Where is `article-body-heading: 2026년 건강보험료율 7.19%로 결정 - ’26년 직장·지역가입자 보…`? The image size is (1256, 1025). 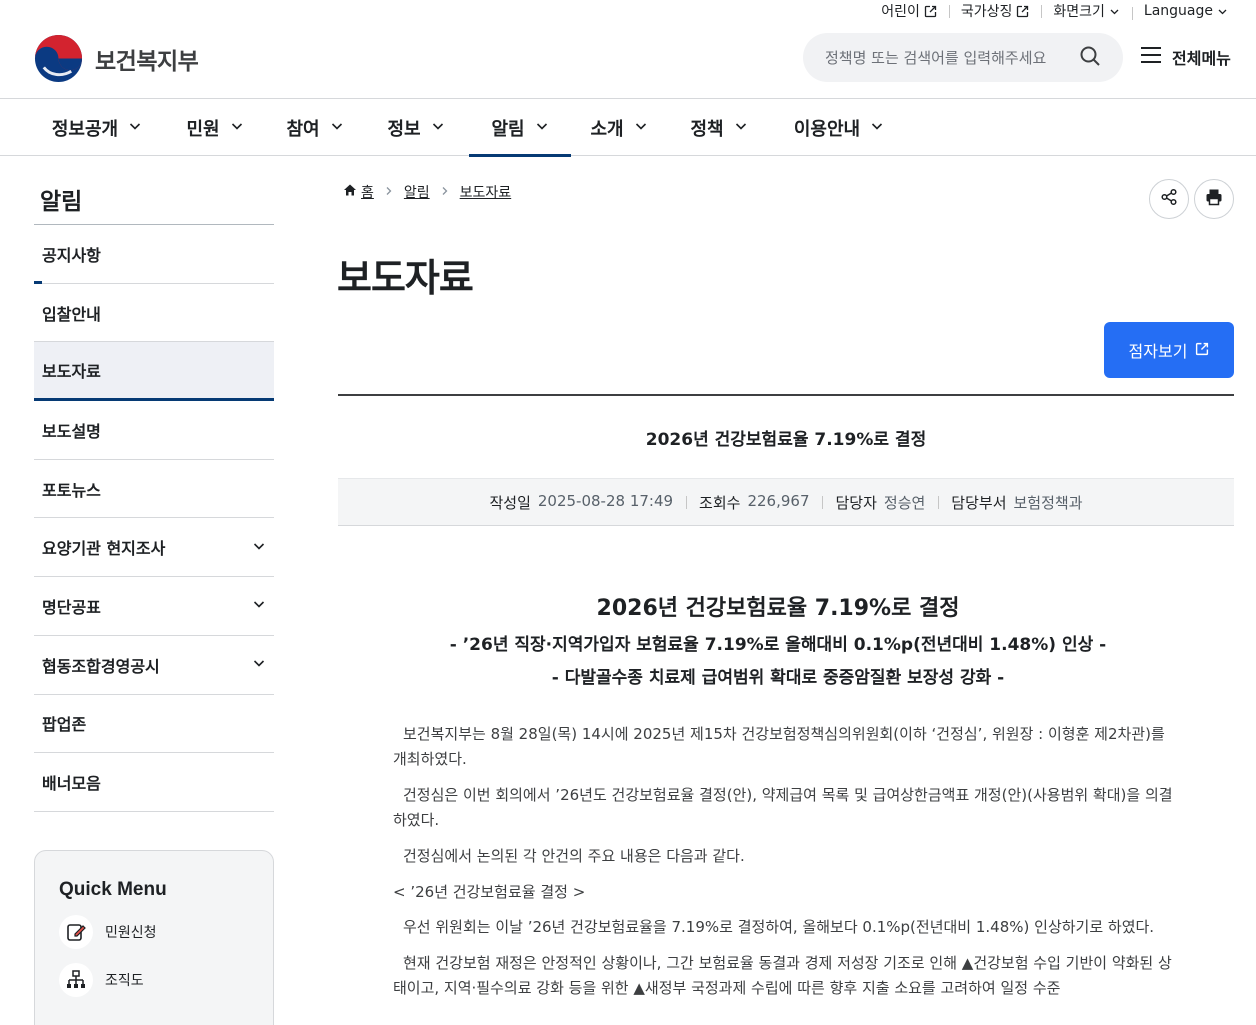
article-body-heading: 2026년 건강보험료율 7.19%로 결정 - ’26년 직장·지역가입자 보… is located at coordinates (778, 639).